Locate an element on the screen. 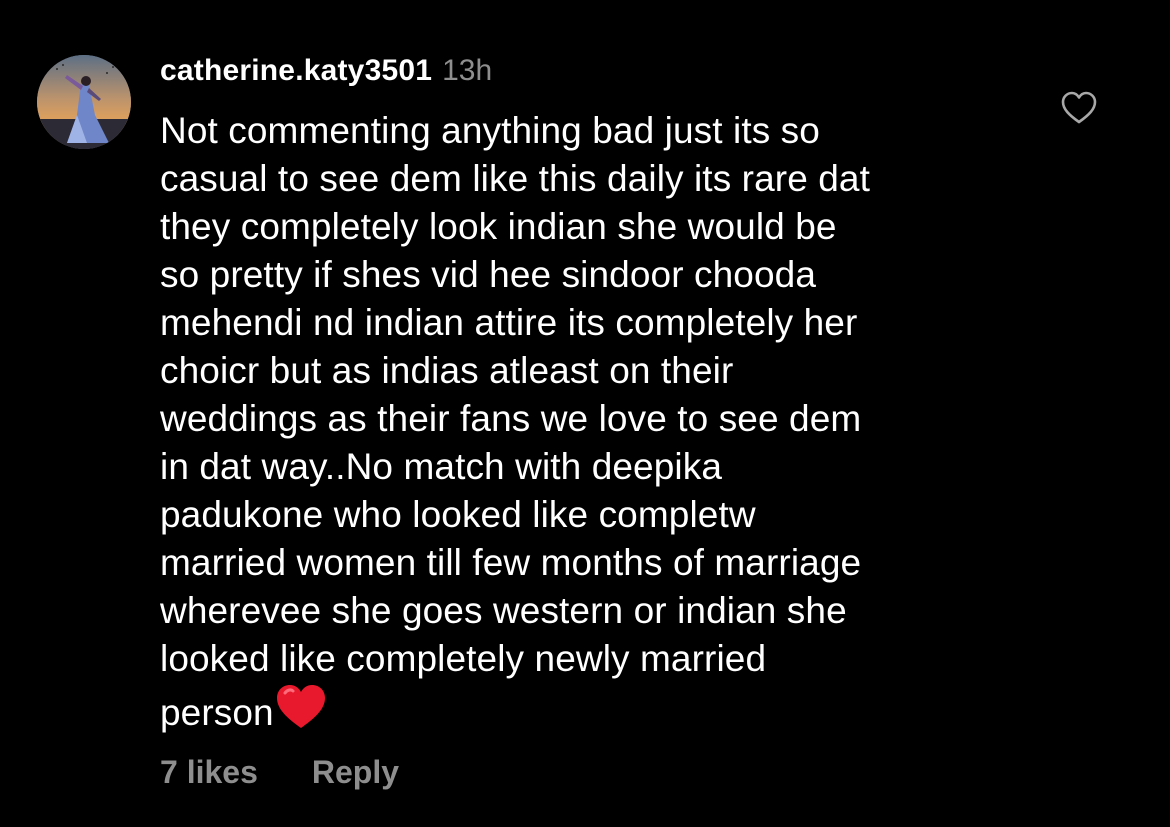  heart-outline-icon is located at coordinates (1079, 107).